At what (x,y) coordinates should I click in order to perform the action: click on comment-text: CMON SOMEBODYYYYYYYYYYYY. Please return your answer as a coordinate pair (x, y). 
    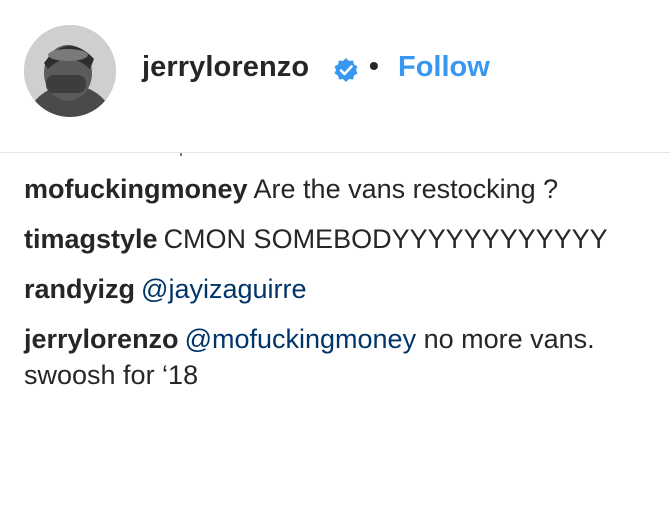
    Looking at the image, I should click on (385, 239).